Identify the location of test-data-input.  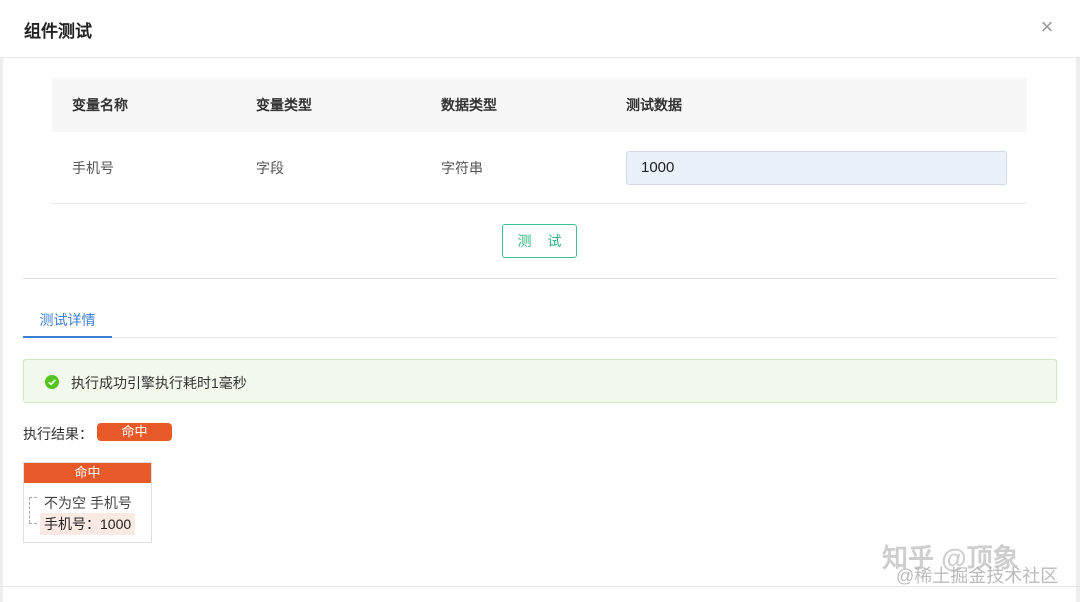
(816, 167).